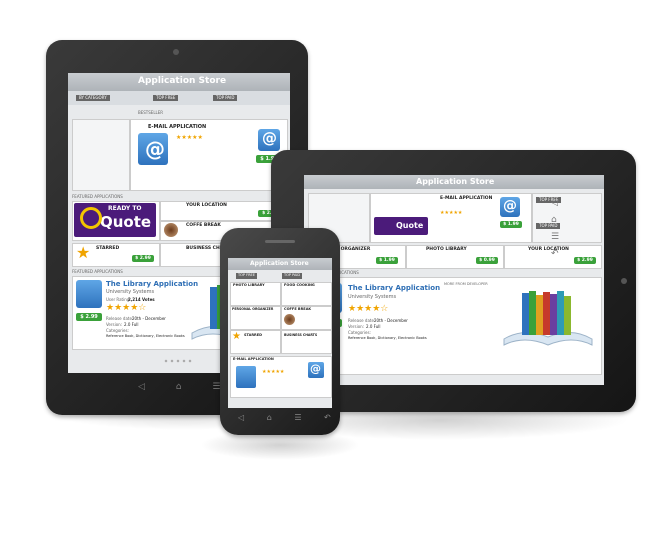 The width and height of the screenshot is (649, 539). Describe the element at coordinates (359, 332) in the screenshot. I see `right-categories-label: Categories:` at that location.